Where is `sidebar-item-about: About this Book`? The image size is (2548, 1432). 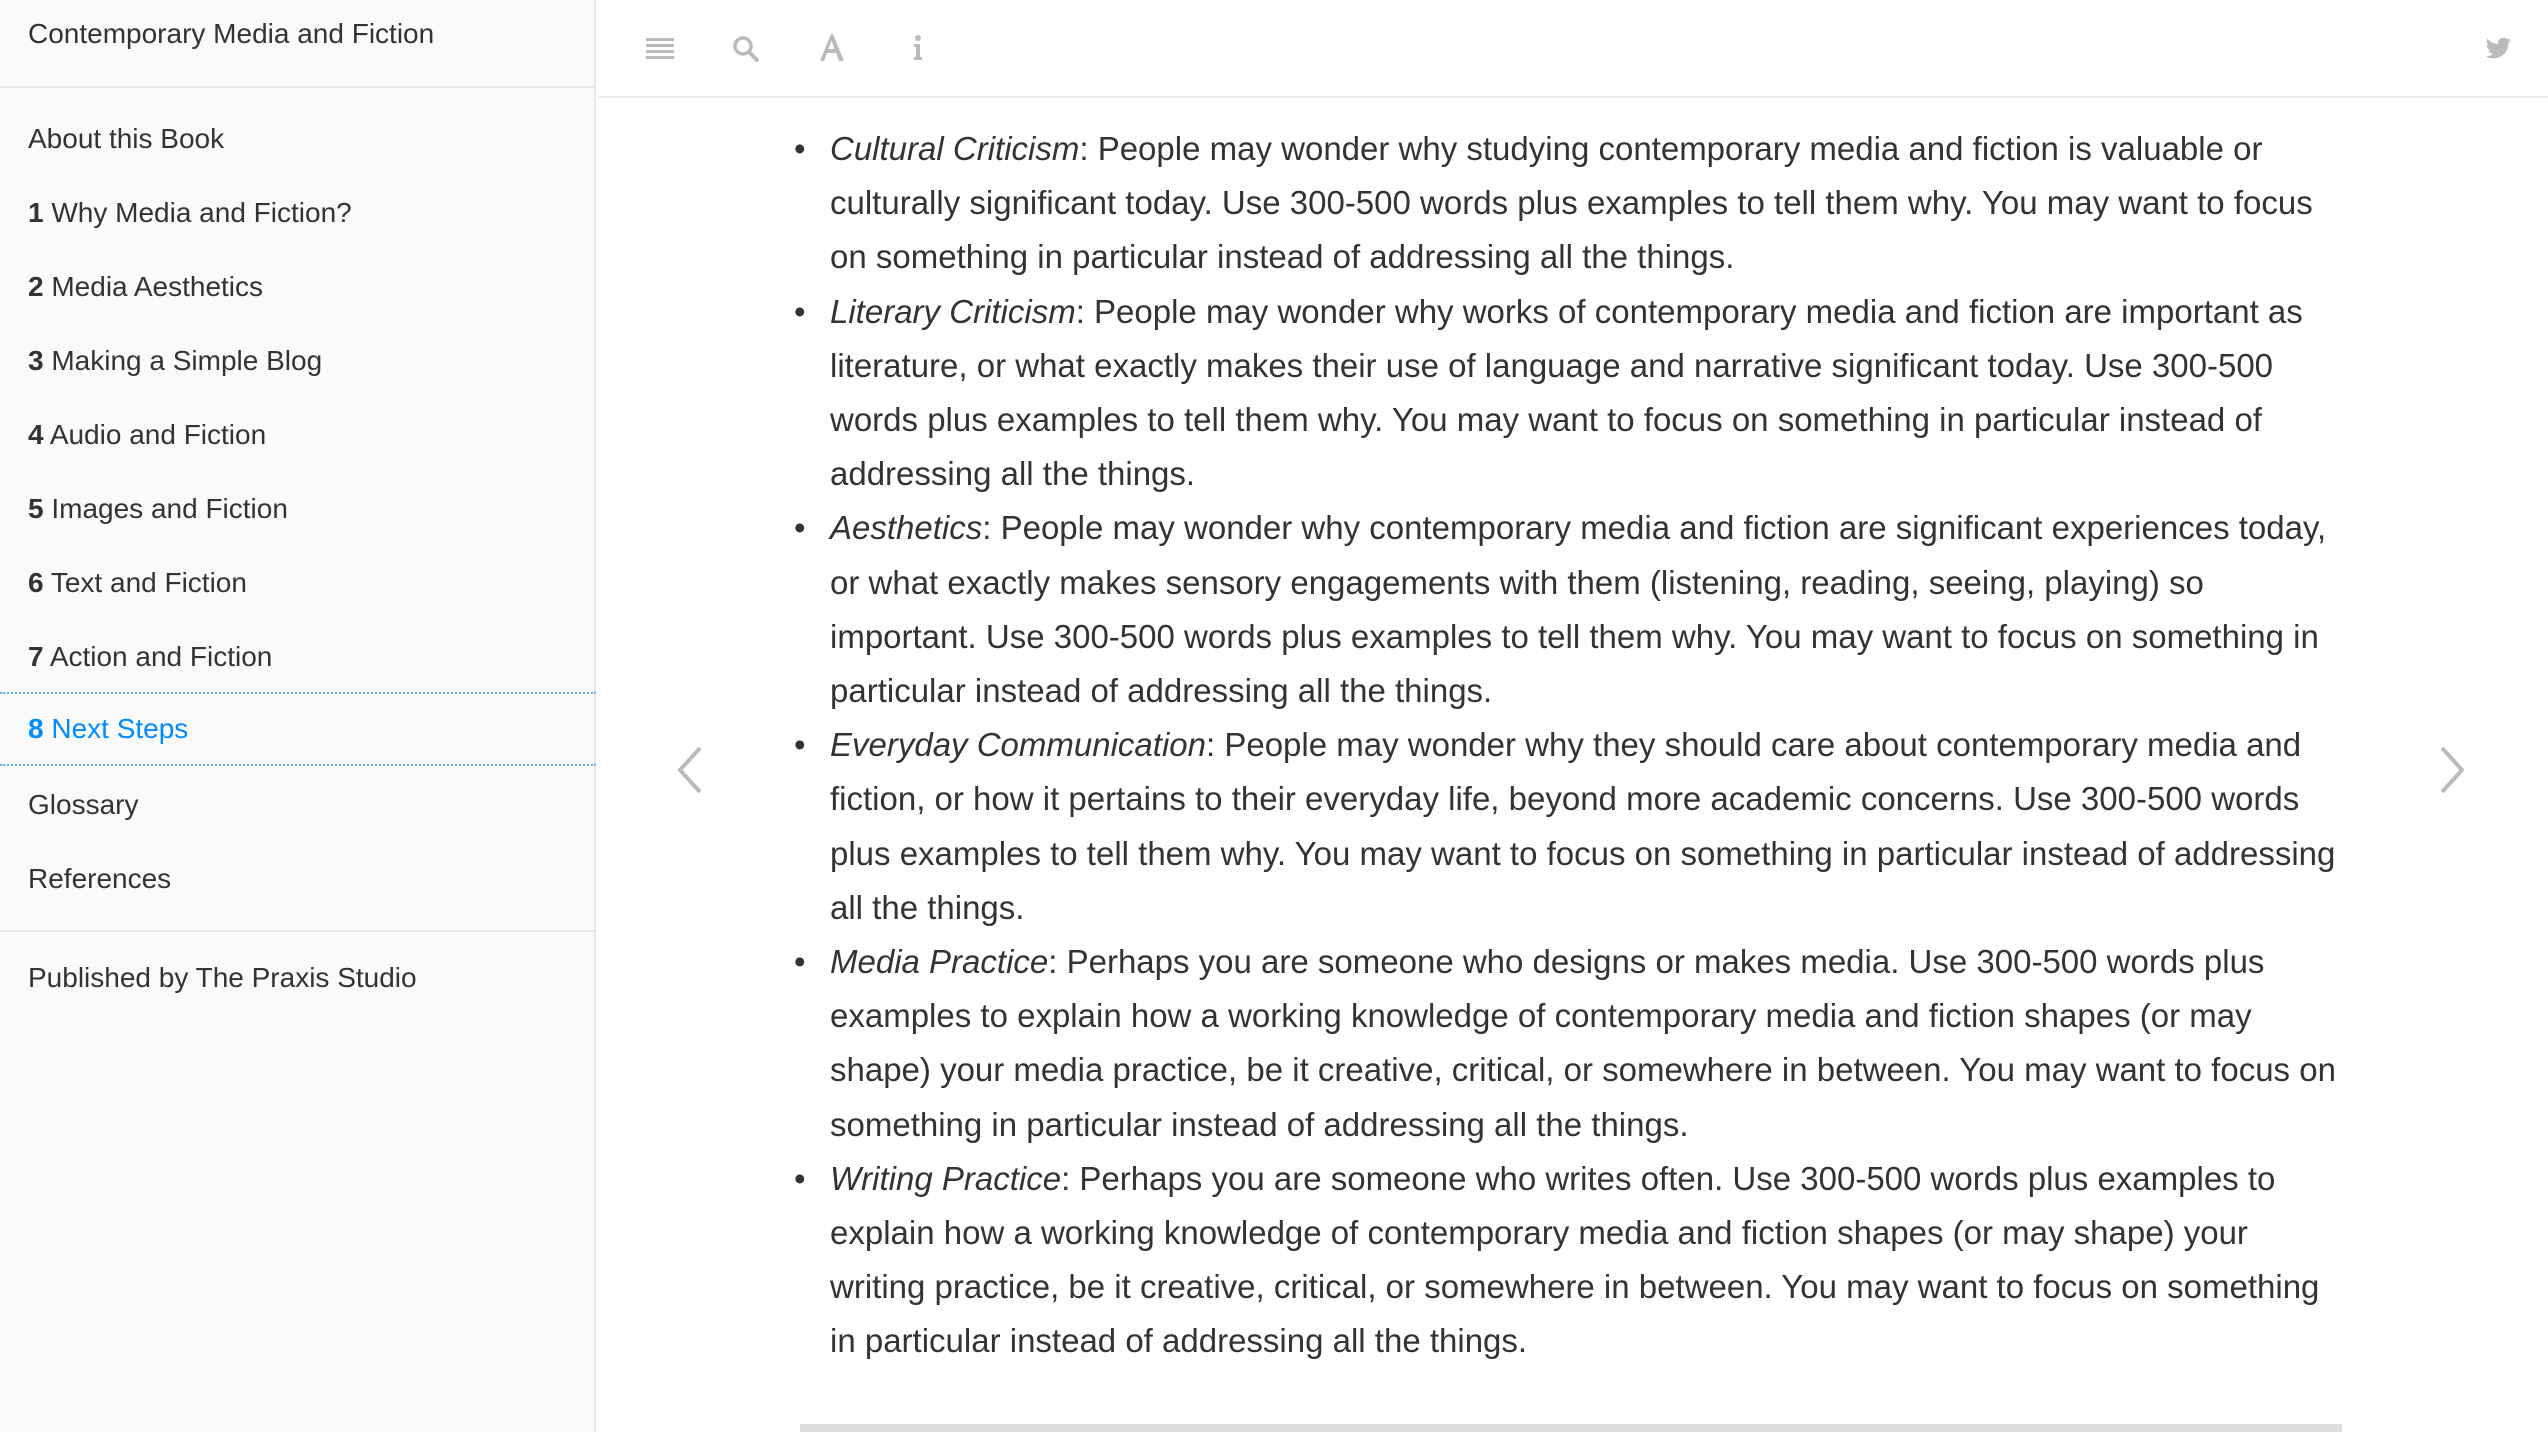 sidebar-item-about: About this Book is located at coordinates (298, 139).